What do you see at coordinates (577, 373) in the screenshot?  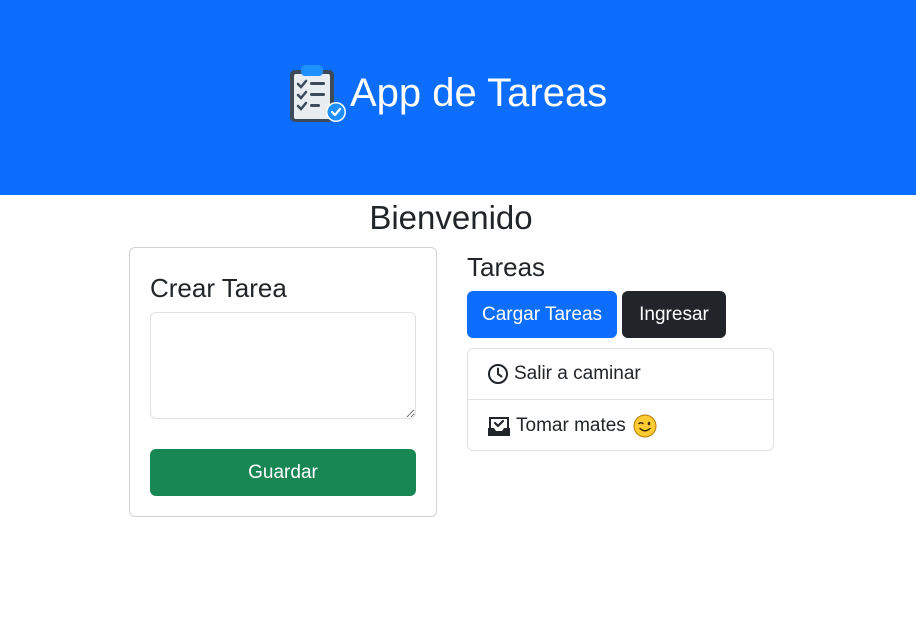 I see `list-item-label: Salir a caminar` at bounding box center [577, 373].